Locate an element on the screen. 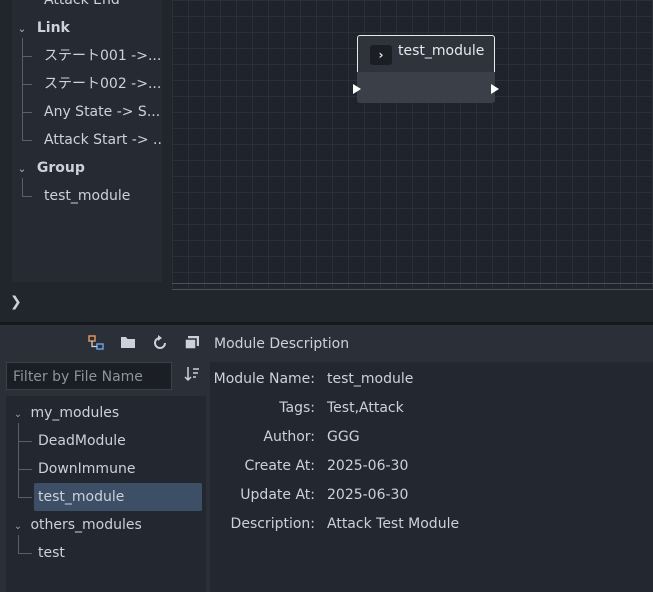 The height and width of the screenshot is (592, 653). file-item-test-module: test_module is located at coordinates (118, 497).